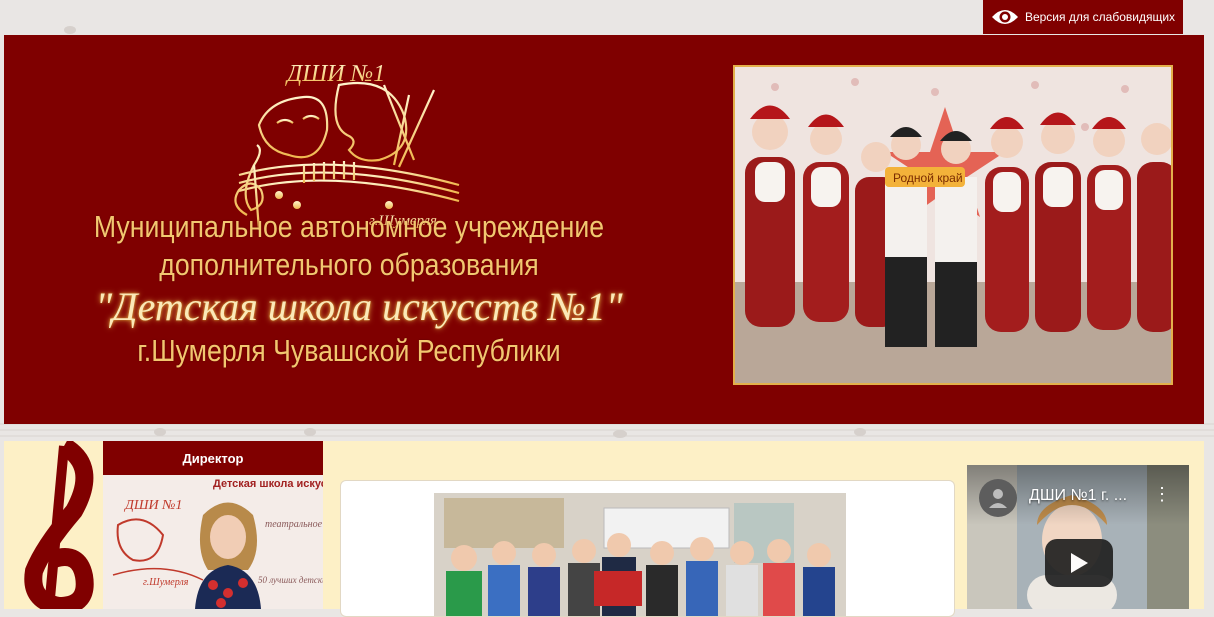  What do you see at coordinates (349, 264) in the screenshot?
I see `institution-line-2: дополнительного образования` at bounding box center [349, 264].